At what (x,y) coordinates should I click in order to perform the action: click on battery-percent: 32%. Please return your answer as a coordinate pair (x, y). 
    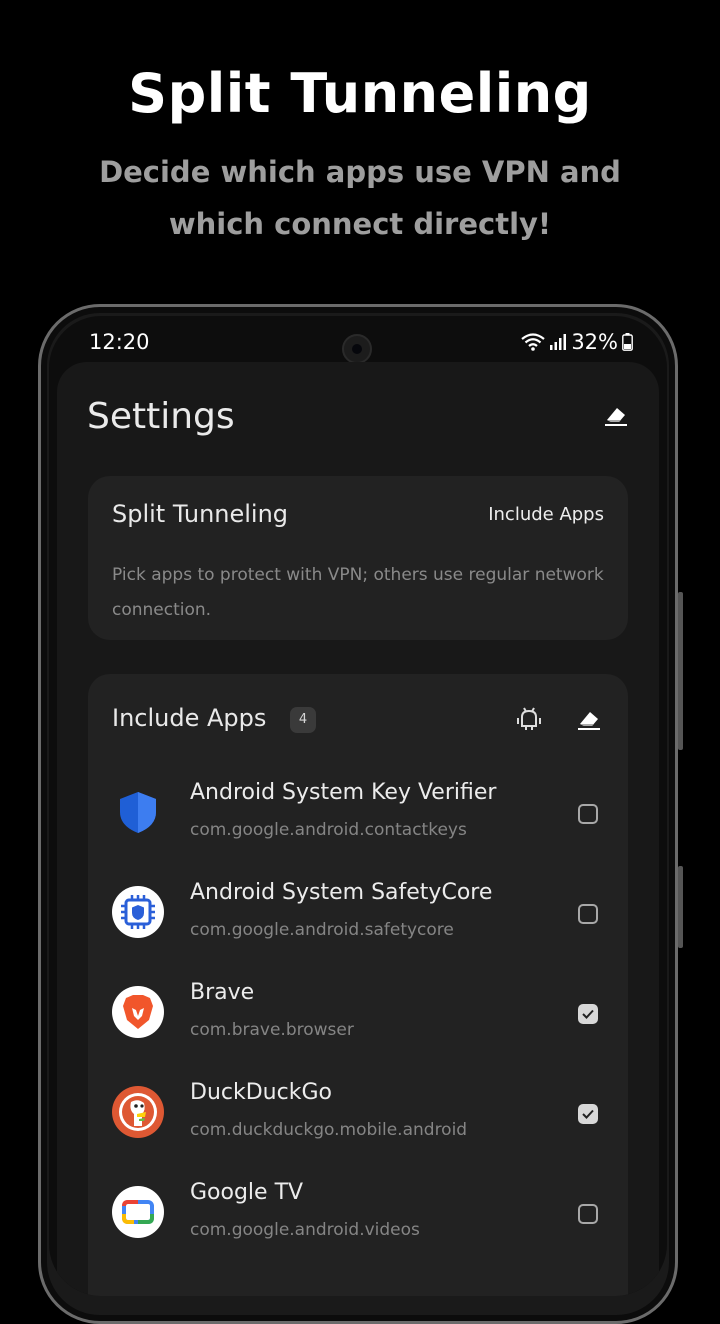
    Looking at the image, I should click on (594, 342).